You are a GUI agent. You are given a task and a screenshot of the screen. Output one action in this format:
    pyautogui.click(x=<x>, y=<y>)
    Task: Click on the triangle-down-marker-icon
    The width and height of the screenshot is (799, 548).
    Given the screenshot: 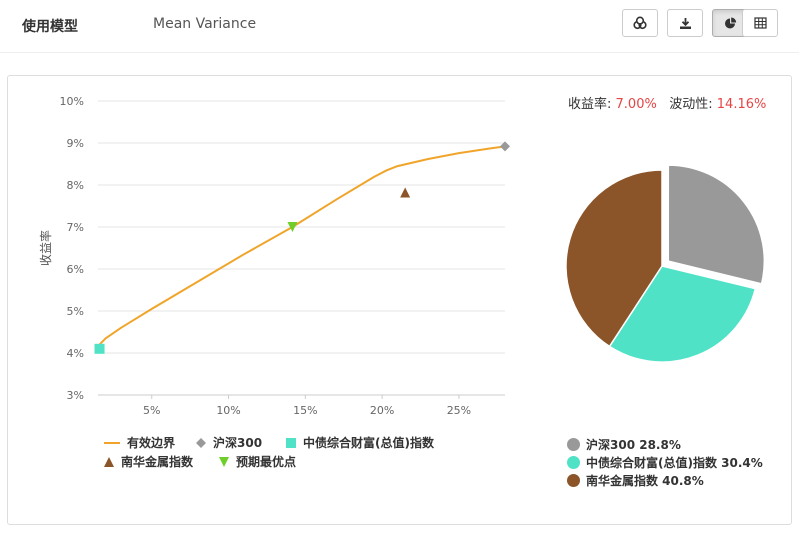 What is the action you would take?
    pyautogui.click(x=224, y=461)
    